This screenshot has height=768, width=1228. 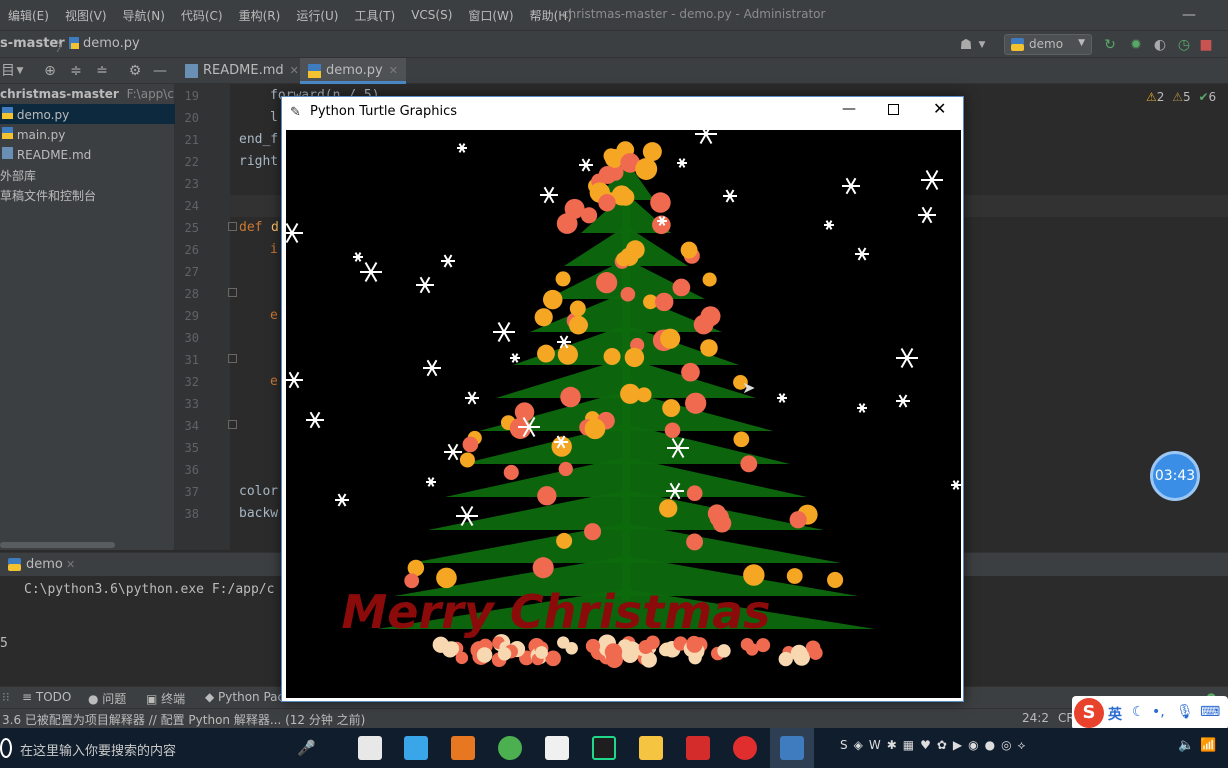 I want to click on menu-vcs: VCS(S), so click(x=431, y=15).